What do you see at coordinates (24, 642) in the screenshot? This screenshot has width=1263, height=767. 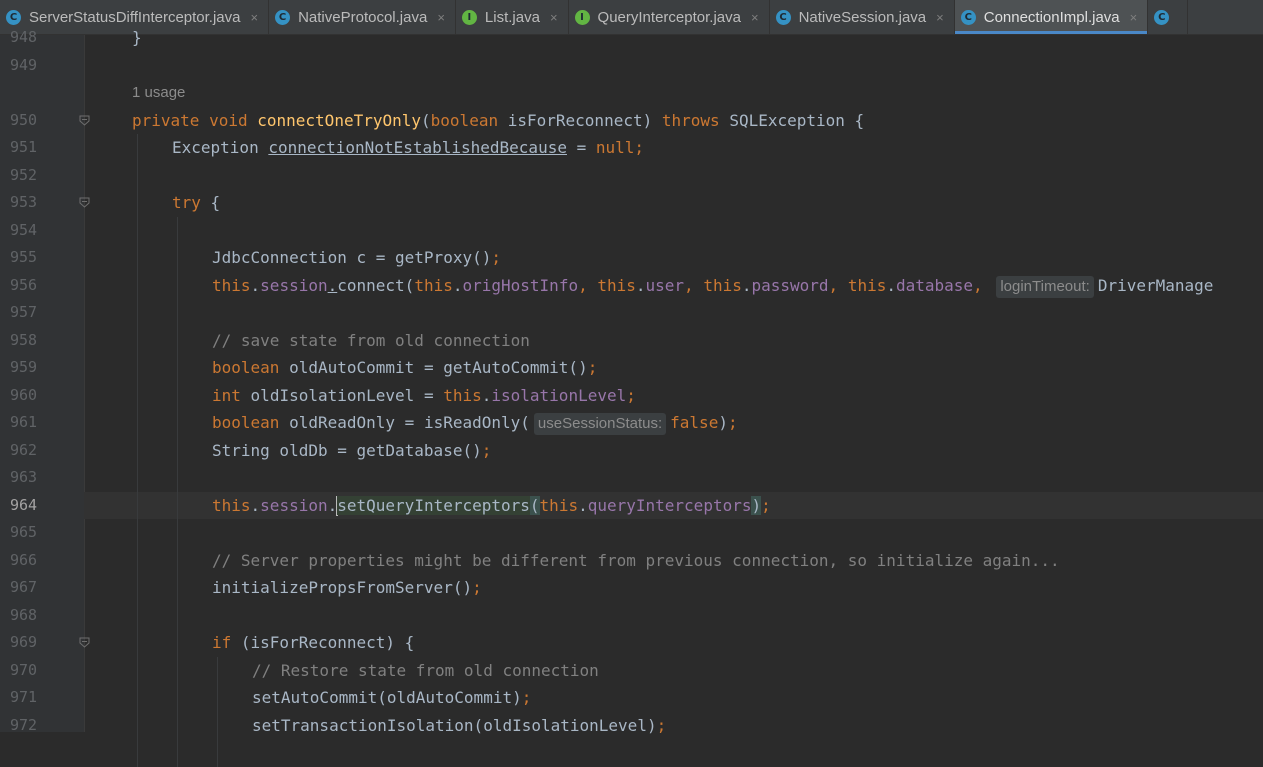 I see `line-number: 969` at bounding box center [24, 642].